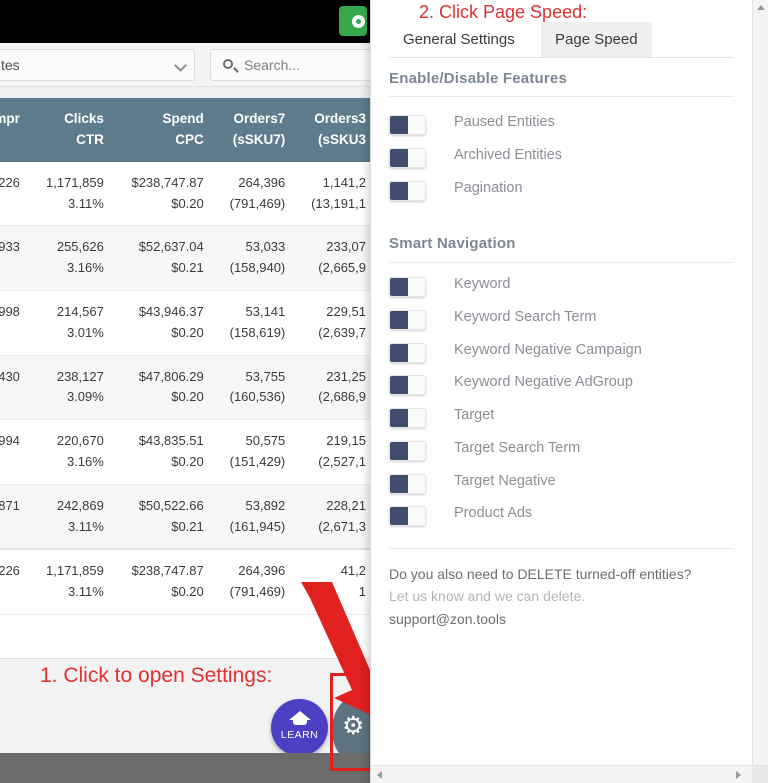 Image resolution: width=768 pixels, height=783 pixels. Describe the element at coordinates (162, 517) in the screenshot. I see `cell-spend: $50,522.66 $0.21` at that location.